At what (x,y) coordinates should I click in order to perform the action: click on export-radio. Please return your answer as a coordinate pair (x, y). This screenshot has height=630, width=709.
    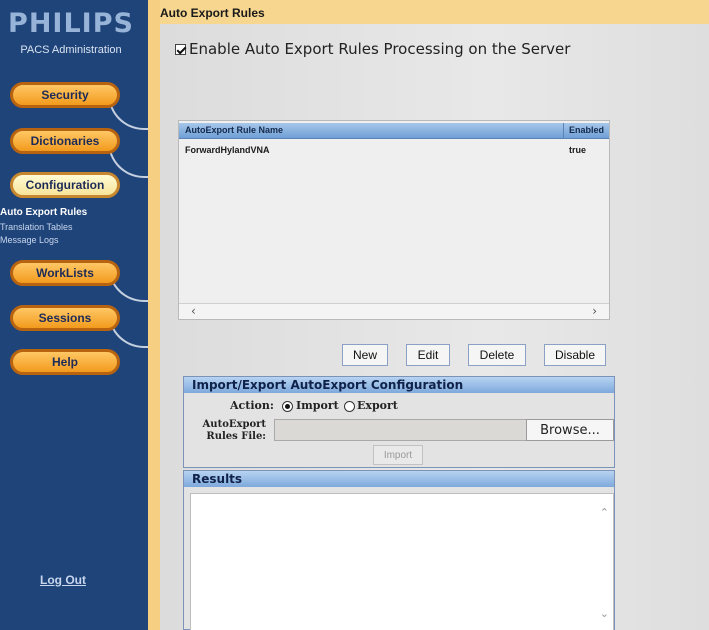
    Looking at the image, I should click on (349, 406).